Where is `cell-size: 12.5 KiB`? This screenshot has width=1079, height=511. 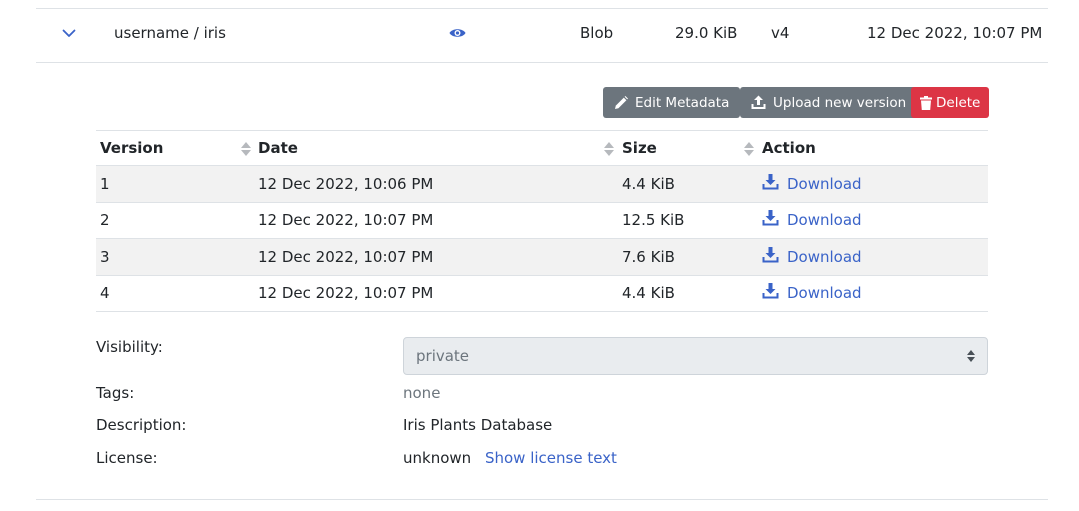
cell-size: 12.5 KiB is located at coordinates (653, 220).